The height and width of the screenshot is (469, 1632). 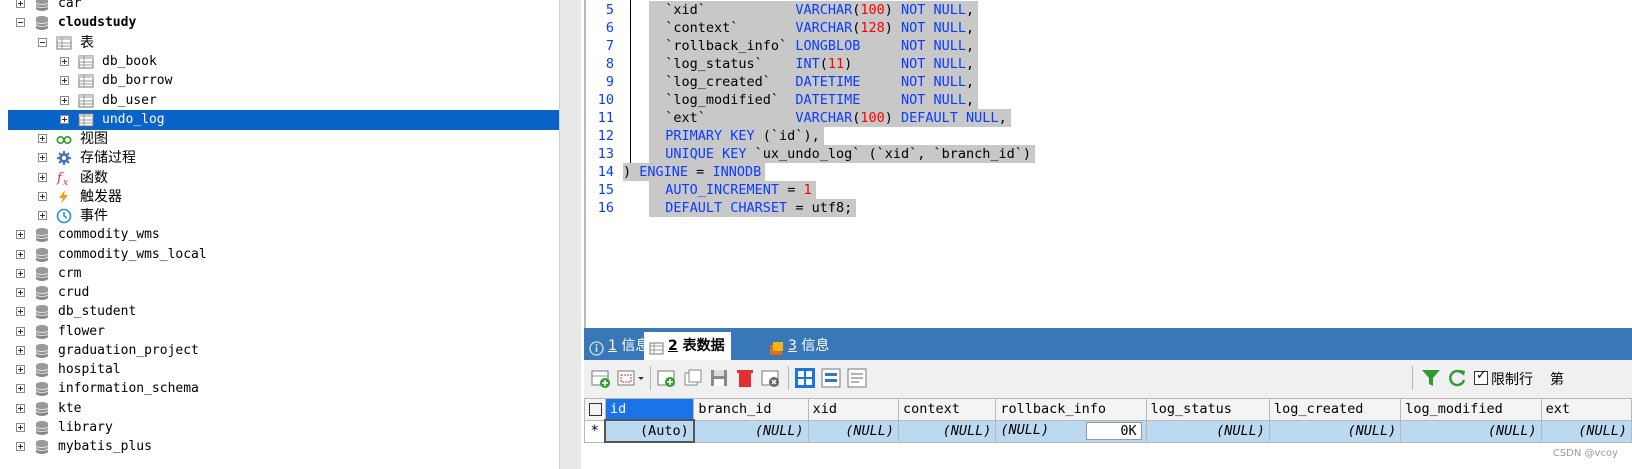 What do you see at coordinates (1471, 409) in the screenshot?
I see `column-header-log-modified: log_modified` at bounding box center [1471, 409].